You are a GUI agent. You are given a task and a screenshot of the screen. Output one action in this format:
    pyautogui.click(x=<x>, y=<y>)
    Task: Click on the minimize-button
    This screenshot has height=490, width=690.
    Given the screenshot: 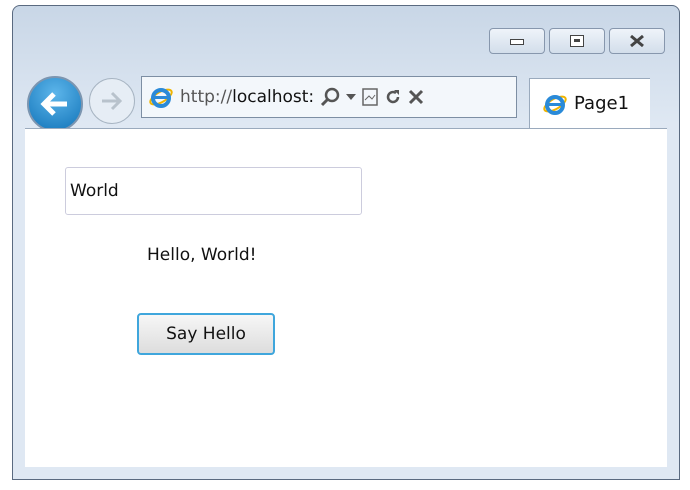 What is the action you would take?
    pyautogui.click(x=517, y=41)
    